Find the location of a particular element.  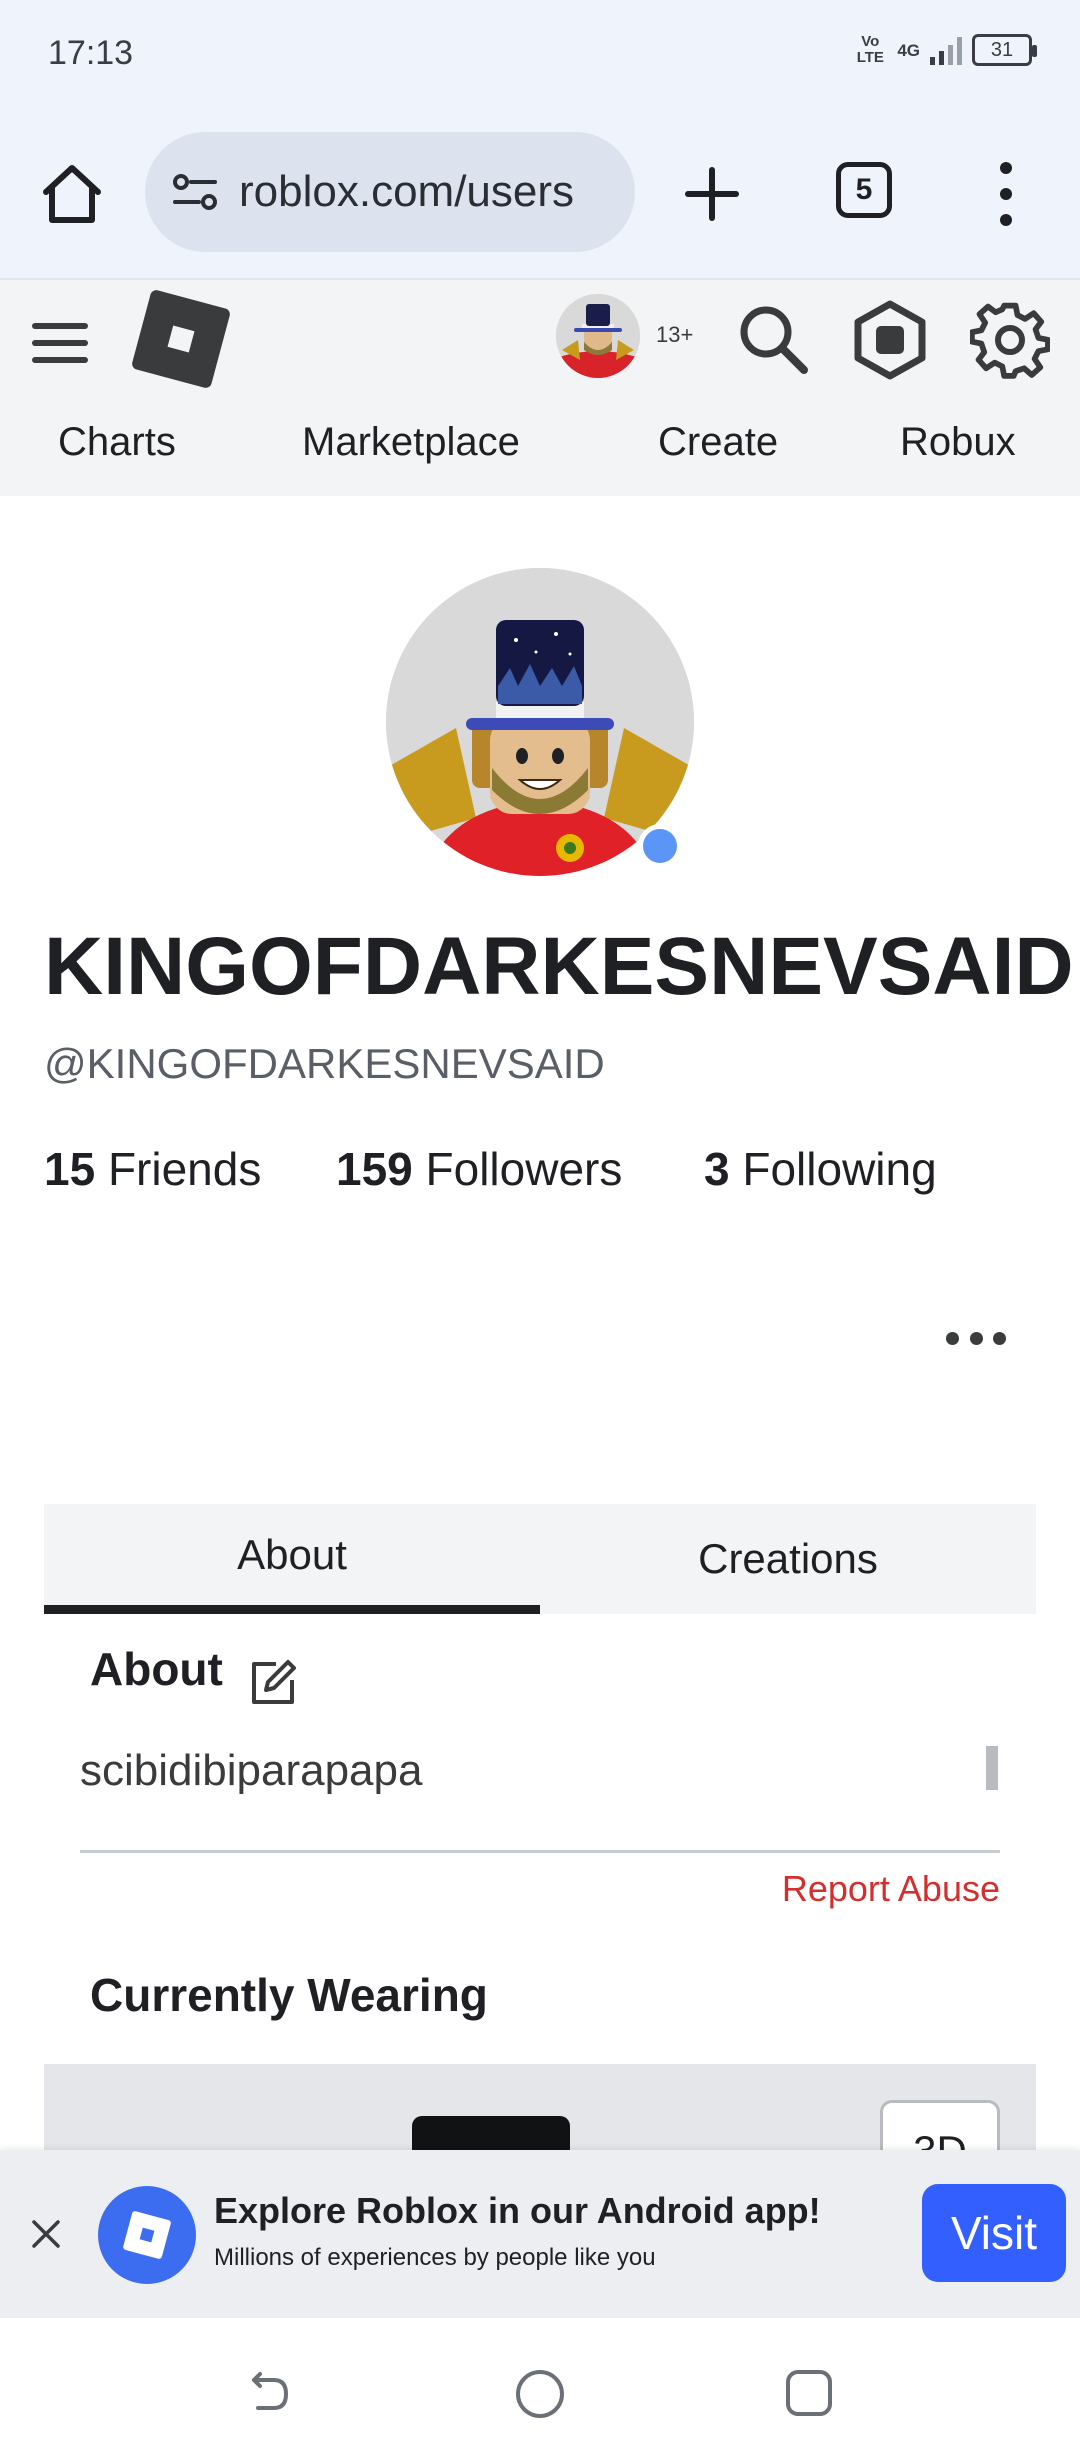

status-icons: Vo LTE 4G 31 is located at coordinates (945, 49).